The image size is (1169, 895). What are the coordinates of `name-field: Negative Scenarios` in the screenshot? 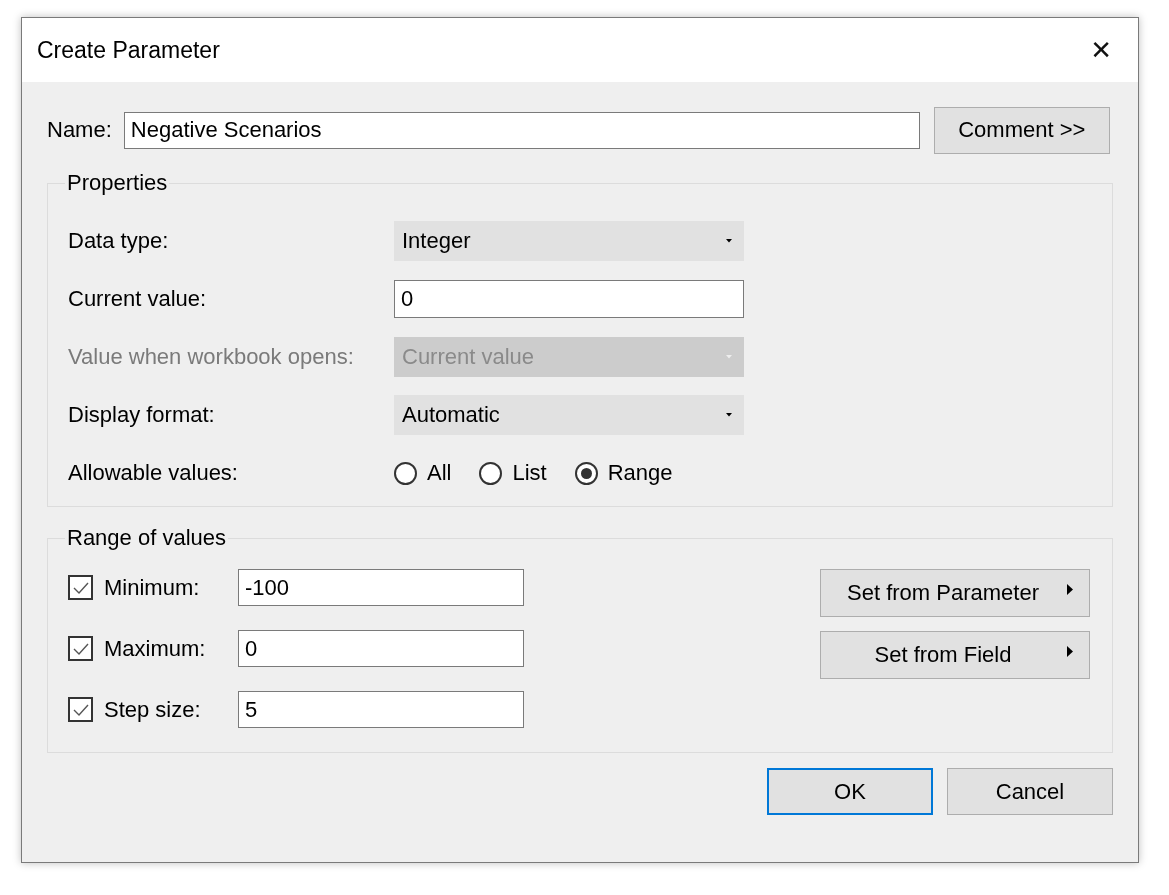 It's located at (521, 130).